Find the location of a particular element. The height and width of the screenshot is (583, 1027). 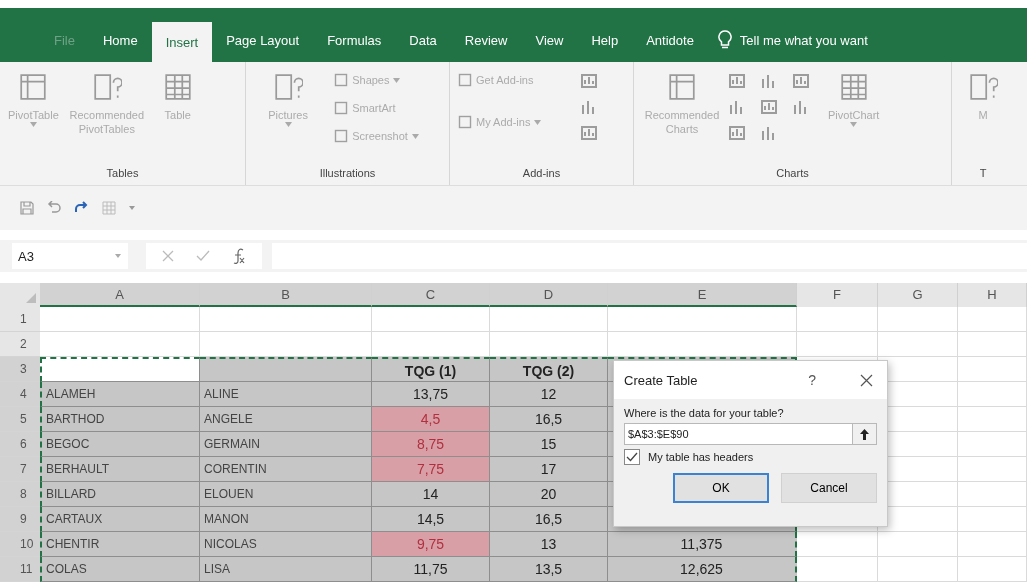

ribbon-tab: Formulas is located at coordinates (354, 40).